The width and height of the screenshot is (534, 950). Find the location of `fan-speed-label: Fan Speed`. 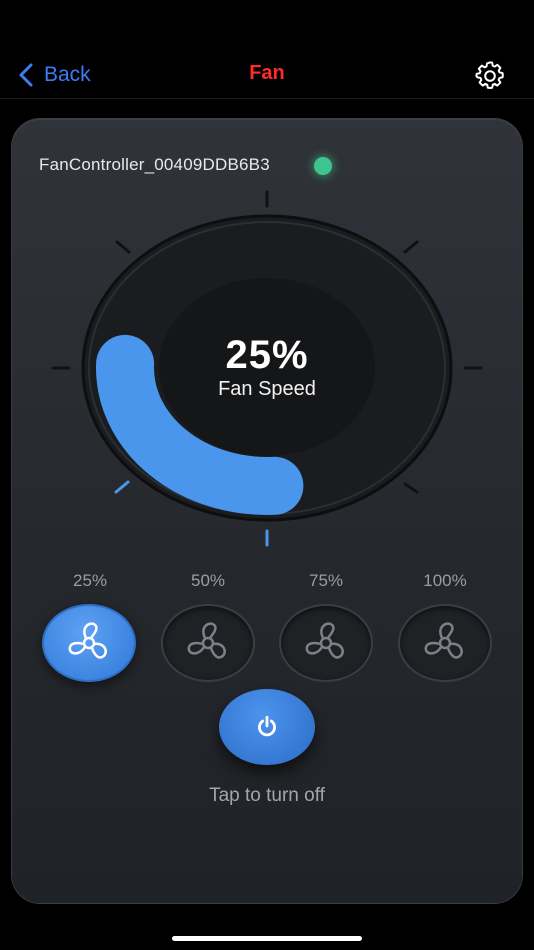

fan-speed-label: Fan Speed is located at coordinates (267, 389).